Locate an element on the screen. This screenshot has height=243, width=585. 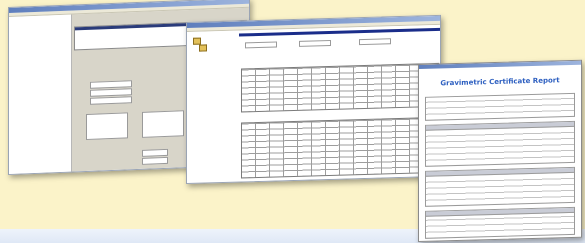
tree-pane is located at coordinates (213, 51).